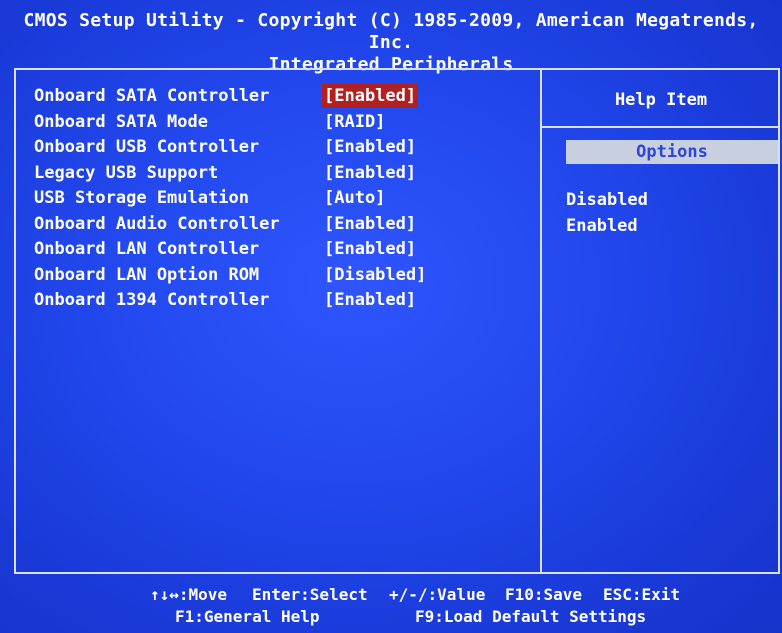  I want to click on key-value: +/-/:Value, so click(437, 594).